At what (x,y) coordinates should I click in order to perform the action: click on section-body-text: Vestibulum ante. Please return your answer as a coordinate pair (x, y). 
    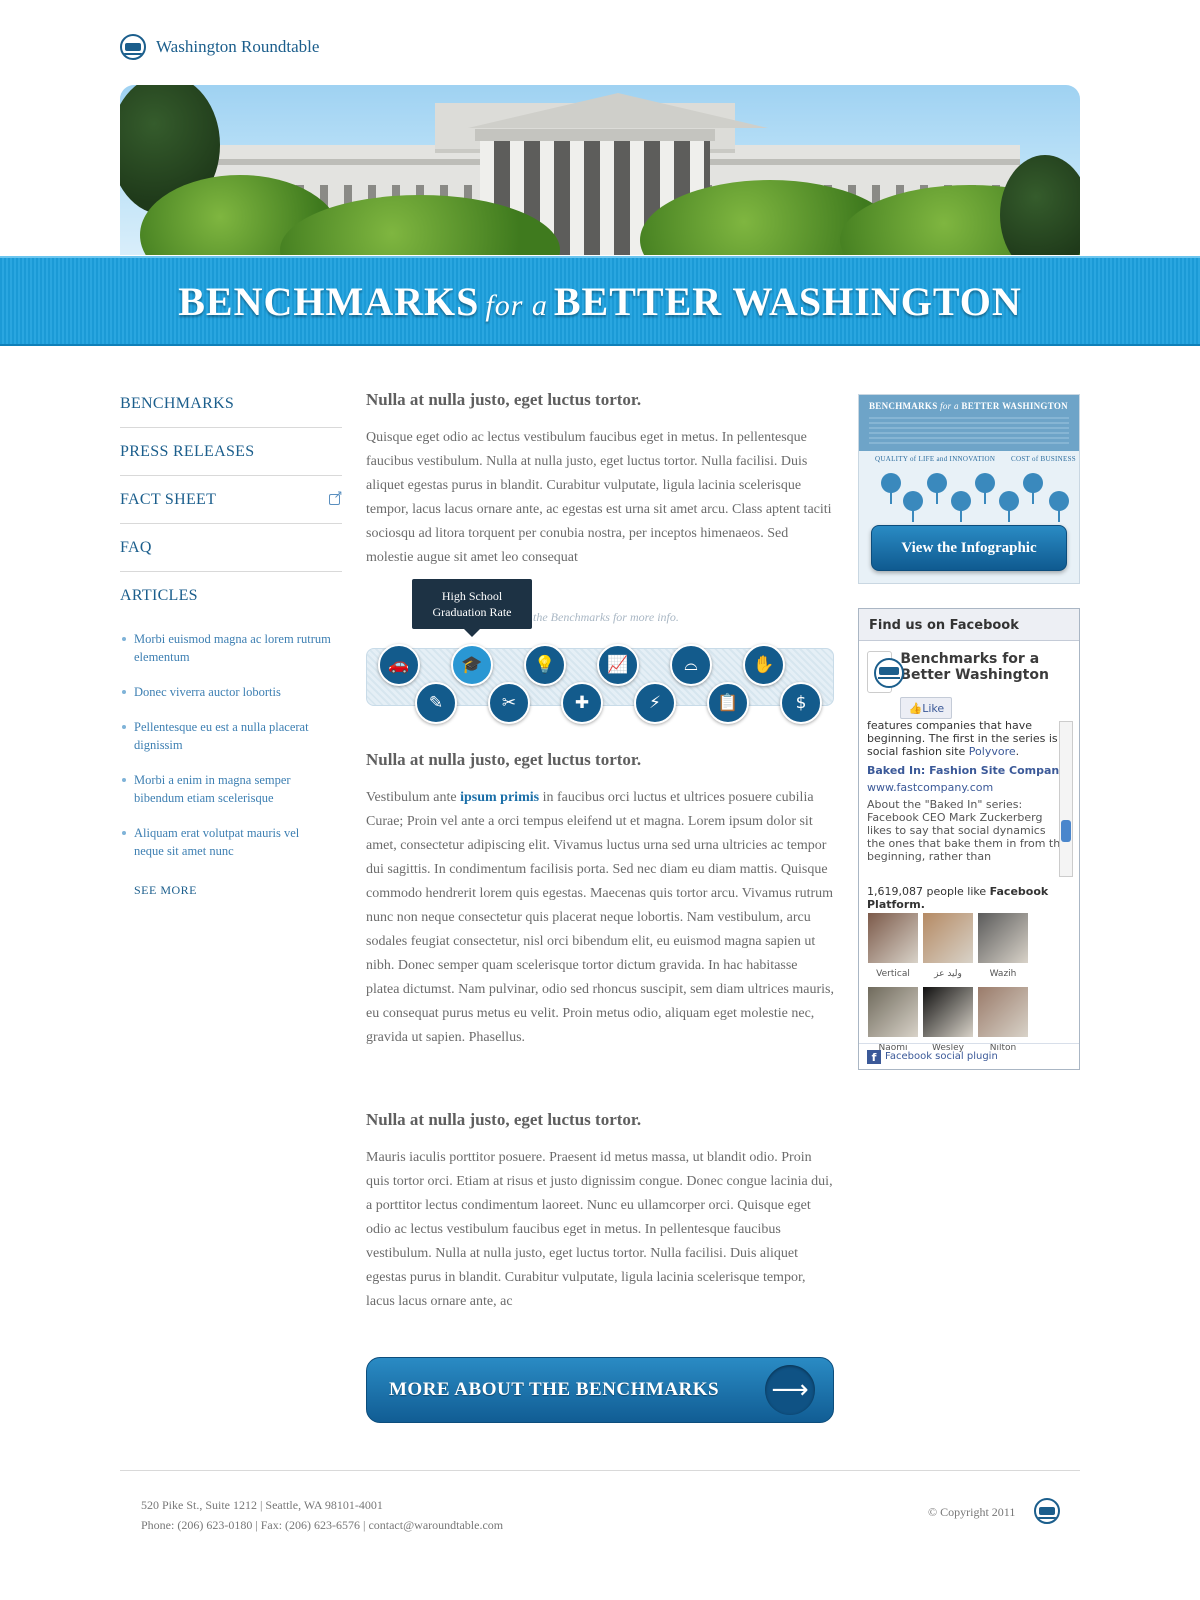
    Looking at the image, I should click on (413, 797).